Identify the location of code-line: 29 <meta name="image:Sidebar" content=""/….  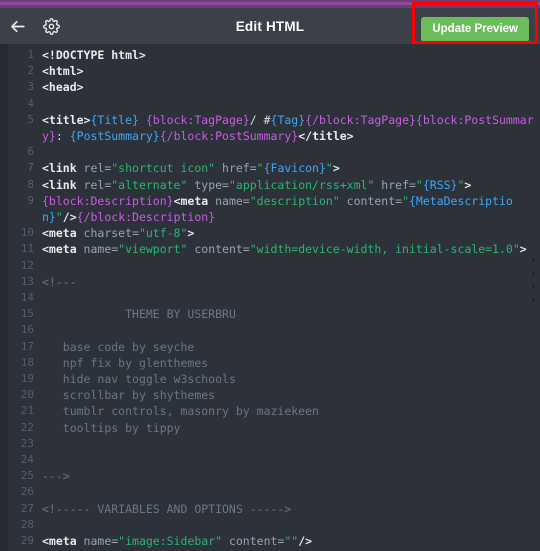
(274, 541).